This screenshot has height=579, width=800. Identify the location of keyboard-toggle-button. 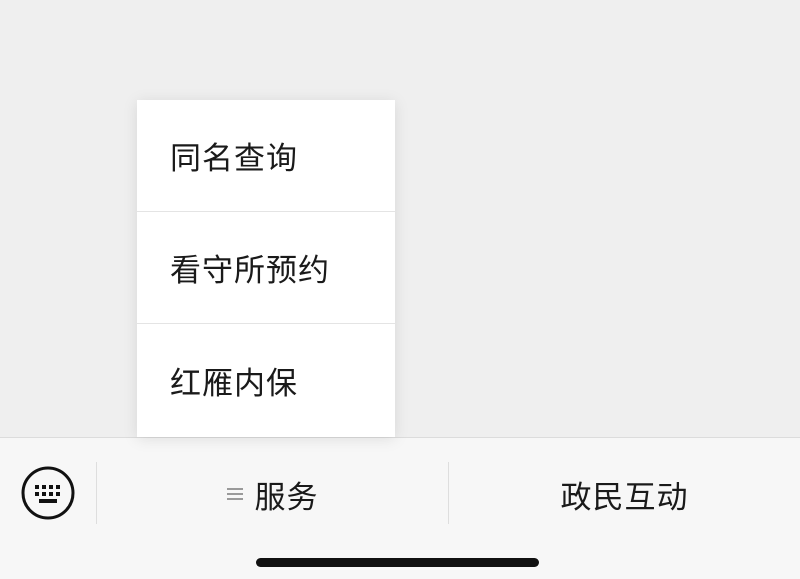
(48, 493).